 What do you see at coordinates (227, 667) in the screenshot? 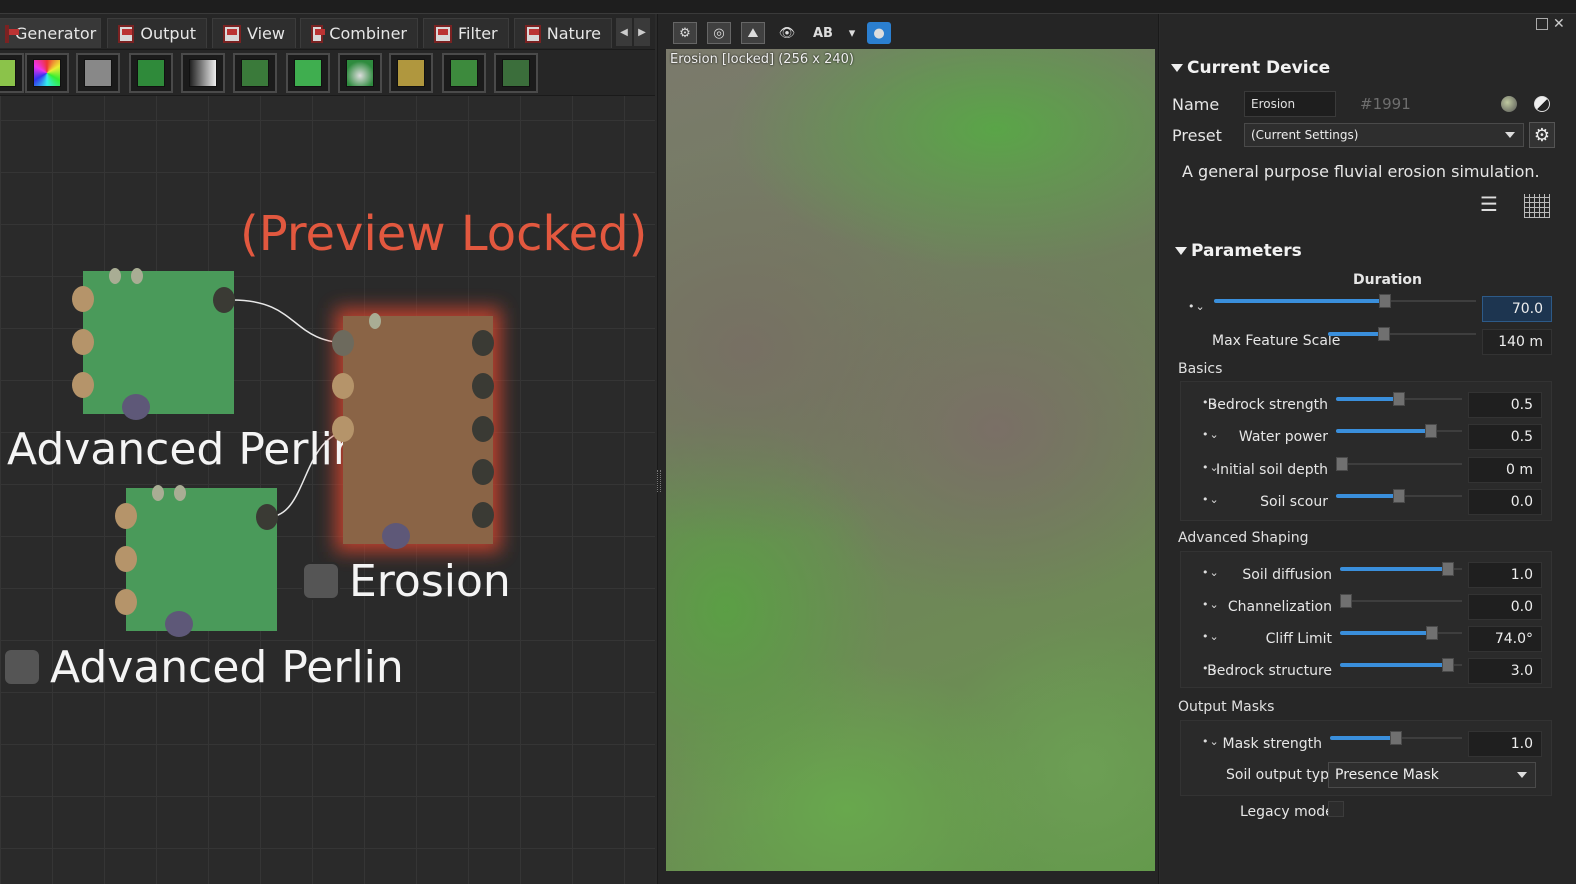
I see `node-label-perlin-bottom: Advanced Perlin` at bounding box center [227, 667].